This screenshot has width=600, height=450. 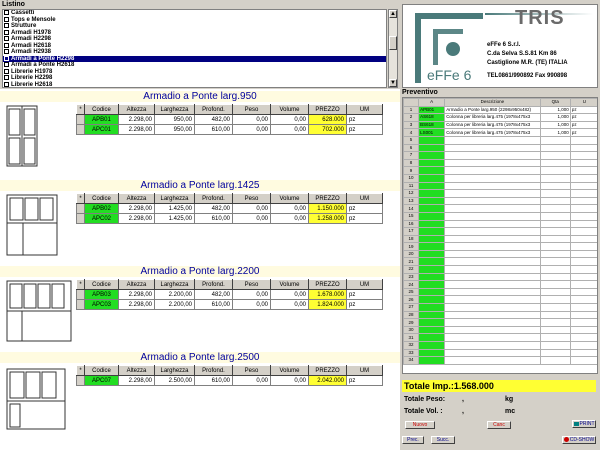 I want to click on print-button: PRINT, so click(x=584, y=424).